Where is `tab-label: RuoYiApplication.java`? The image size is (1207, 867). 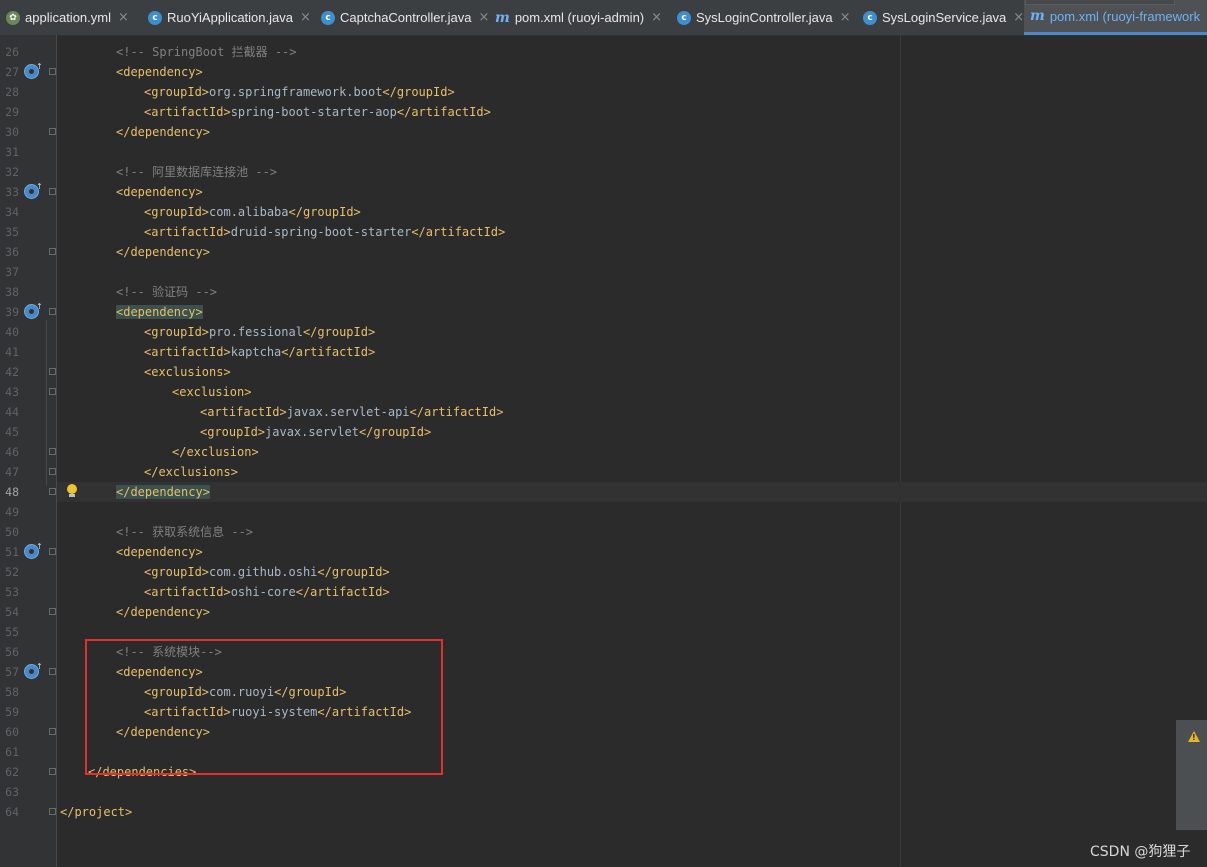 tab-label: RuoYiApplication.java is located at coordinates (230, 17).